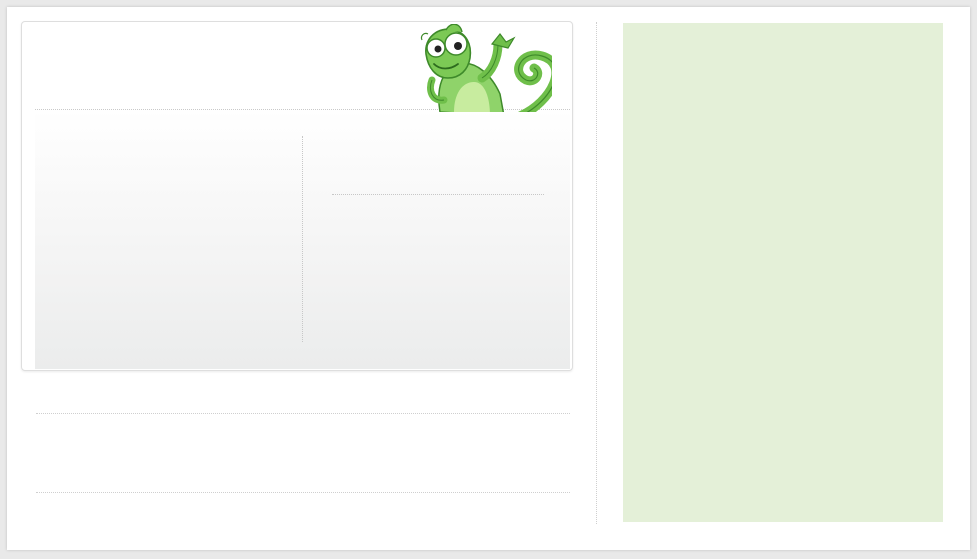  What do you see at coordinates (486, 68) in the screenshot?
I see `chameleon-icon` at bounding box center [486, 68].